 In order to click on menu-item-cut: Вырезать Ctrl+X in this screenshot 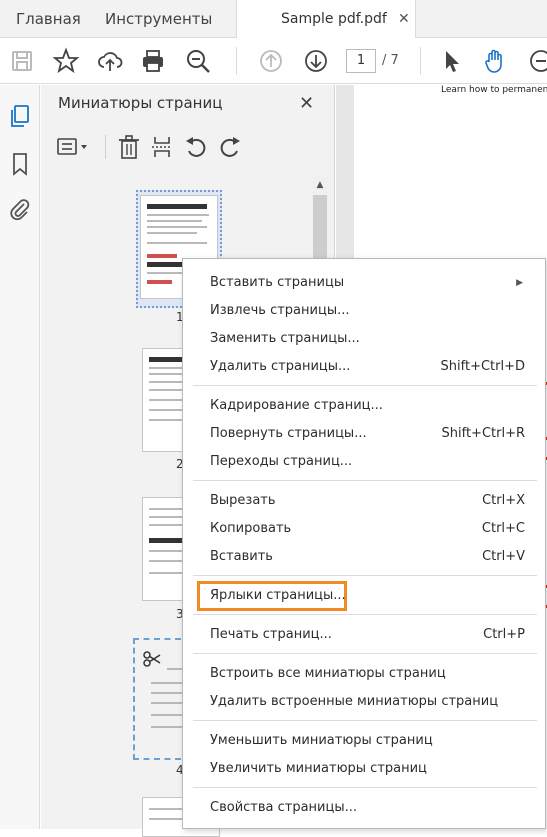, I will do `click(364, 501)`.